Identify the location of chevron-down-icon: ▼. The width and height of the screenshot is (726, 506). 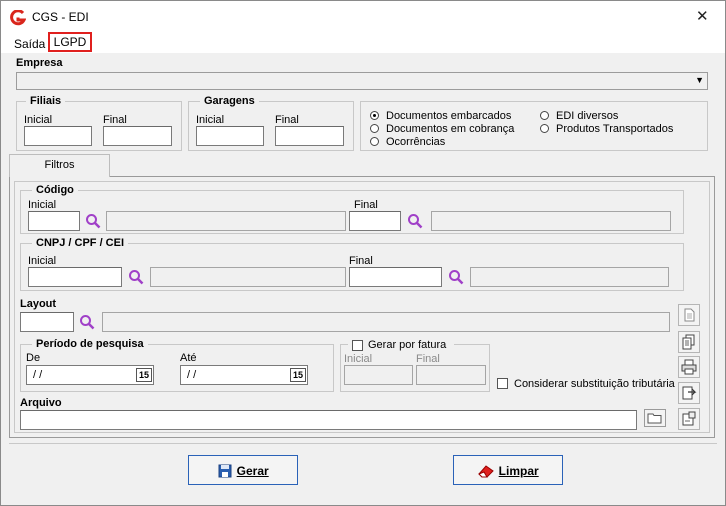
(699, 80).